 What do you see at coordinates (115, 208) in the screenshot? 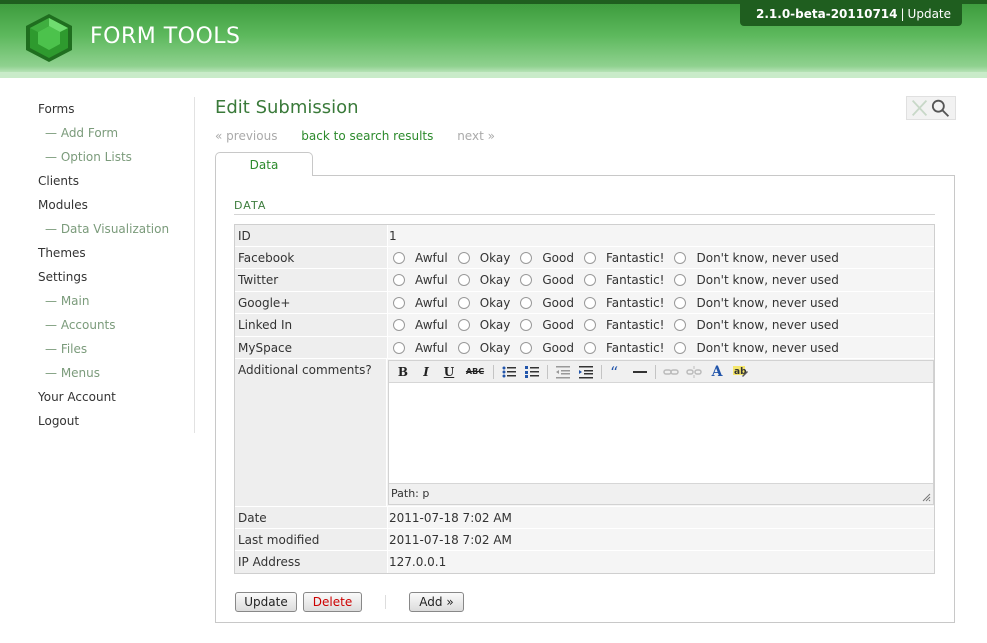
I see `sidebar-item-modules: Modules` at bounding box center [115, 208].